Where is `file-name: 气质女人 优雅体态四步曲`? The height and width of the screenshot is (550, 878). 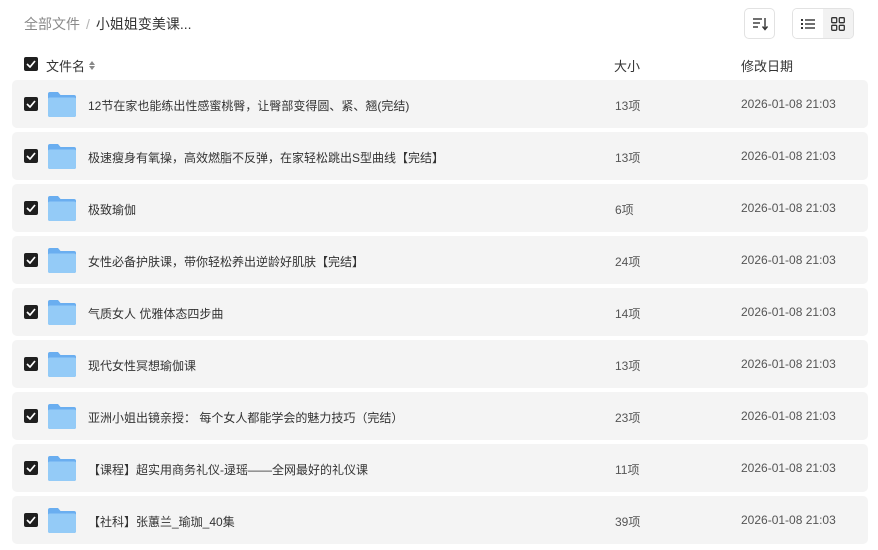
file-name: 气质女人 优雅体态四步曲 is located at coordinates (155, 313).